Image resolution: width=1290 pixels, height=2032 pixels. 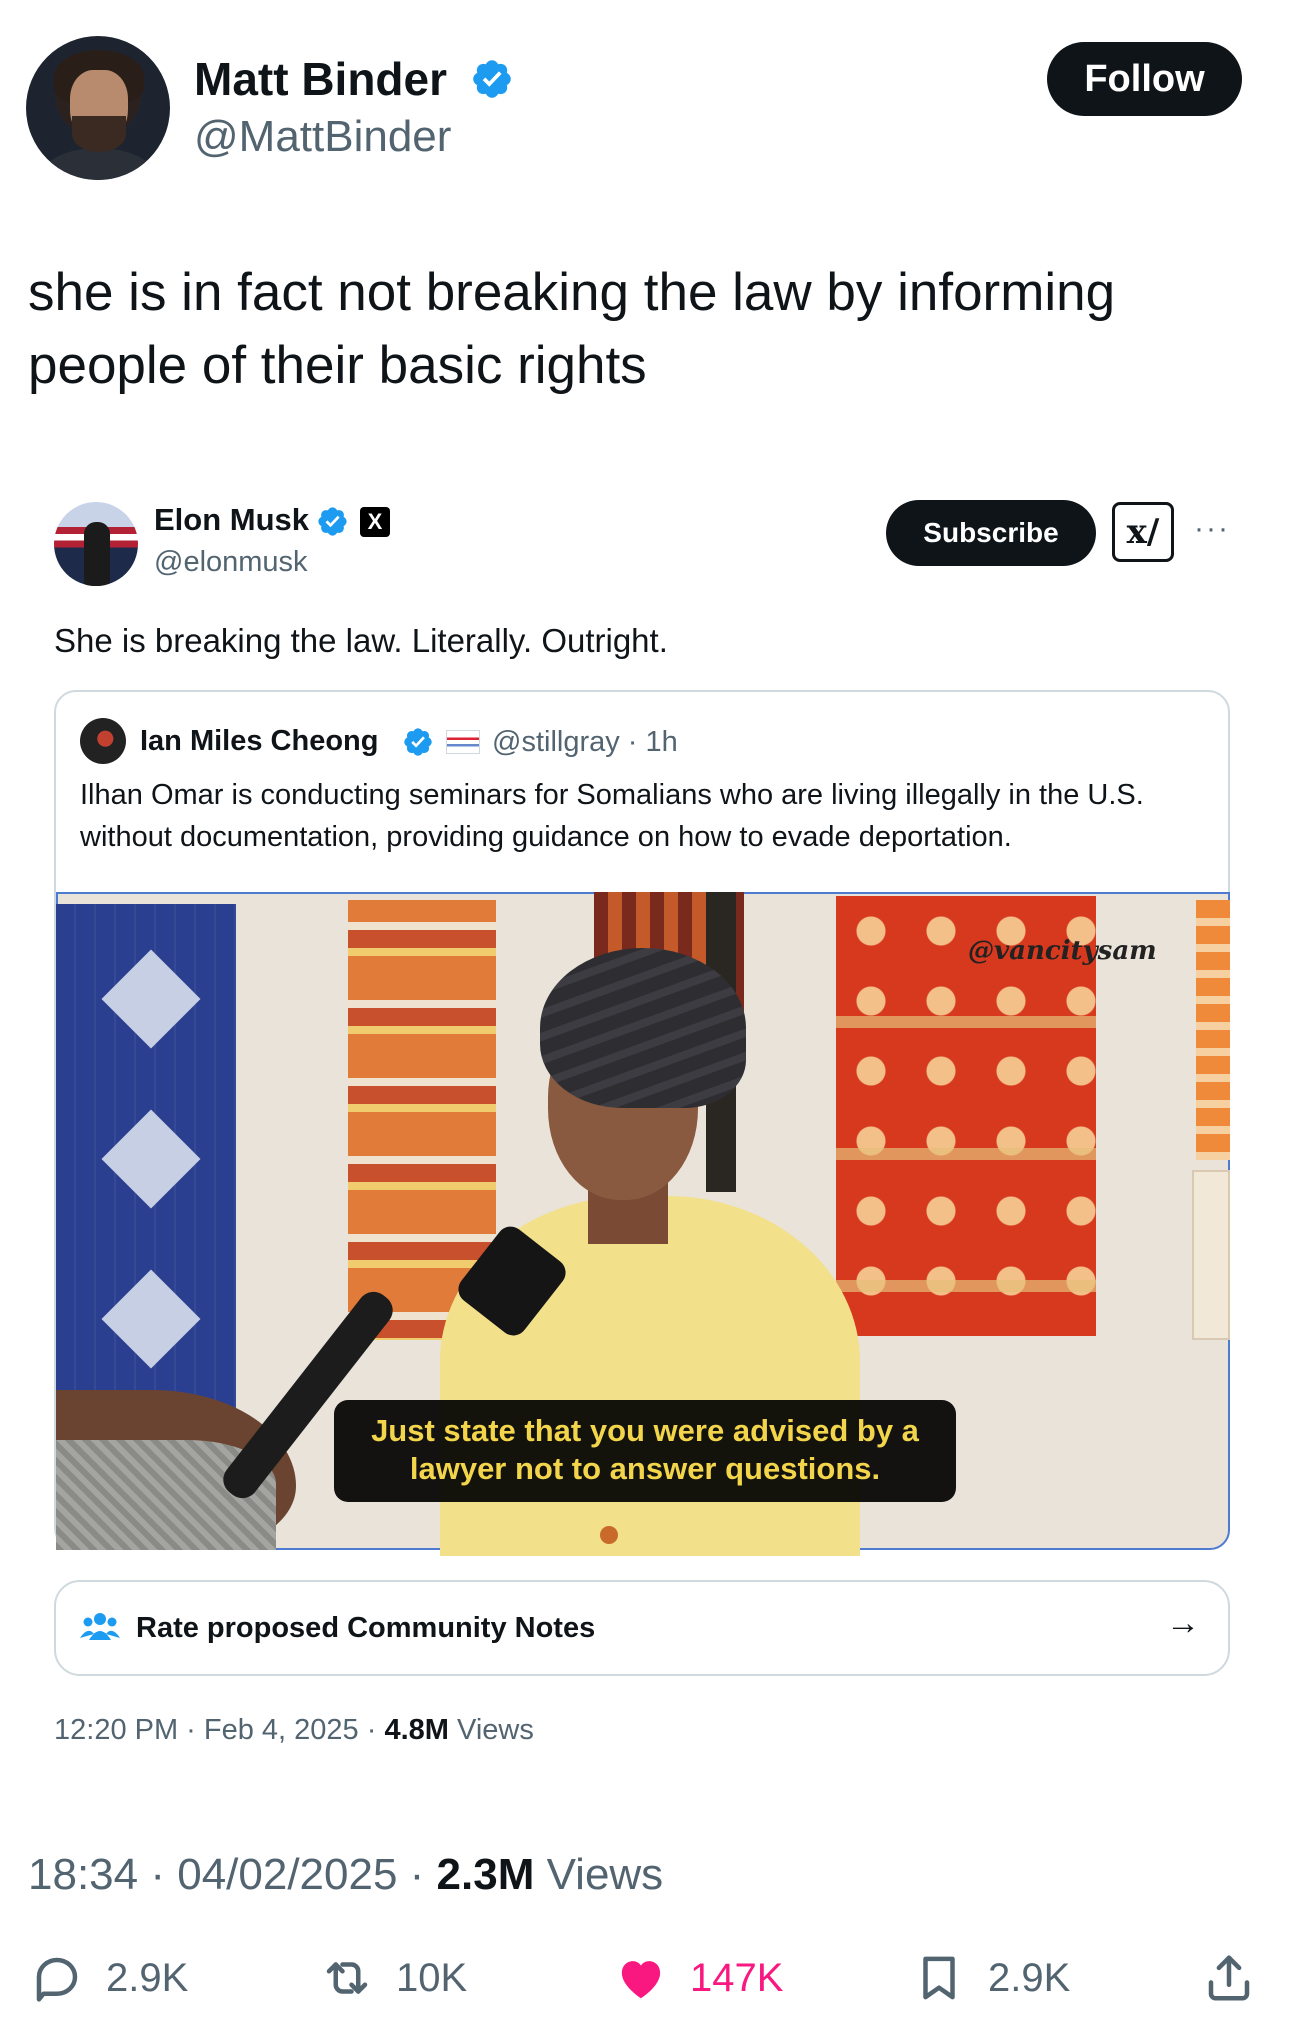 I want to click on wall-picture, so click(x=1211, y=1255).